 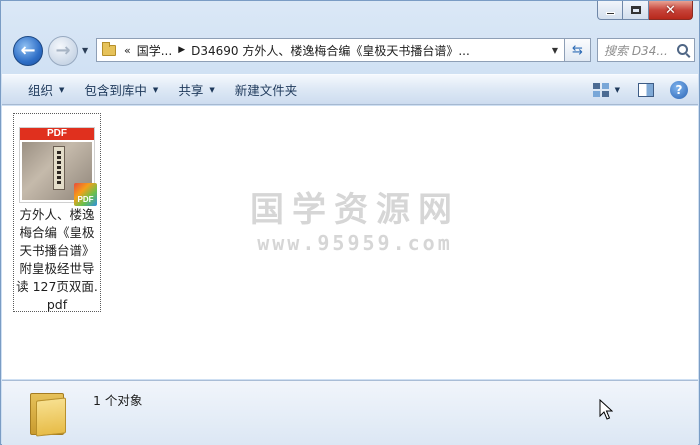 I want to click on pdf-thumbnail: PDF PDF, so click(x=58, y=166).